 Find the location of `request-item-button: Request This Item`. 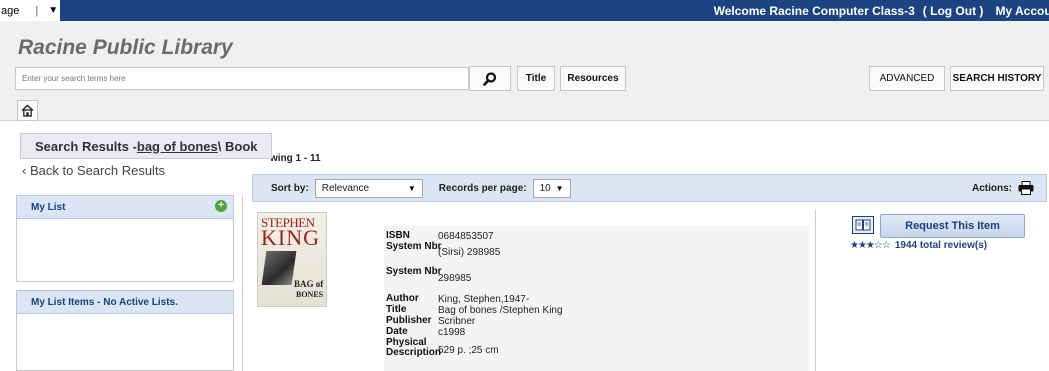

request-item-button: Request This Item is located at coordinates (952, 226).